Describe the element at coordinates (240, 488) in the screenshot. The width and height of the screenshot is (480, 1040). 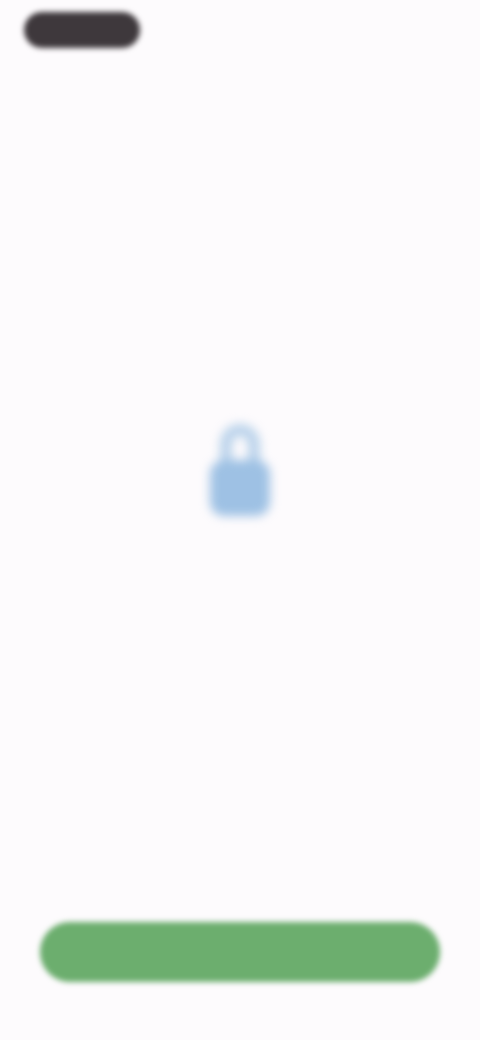
I see `lock-body` at that location.